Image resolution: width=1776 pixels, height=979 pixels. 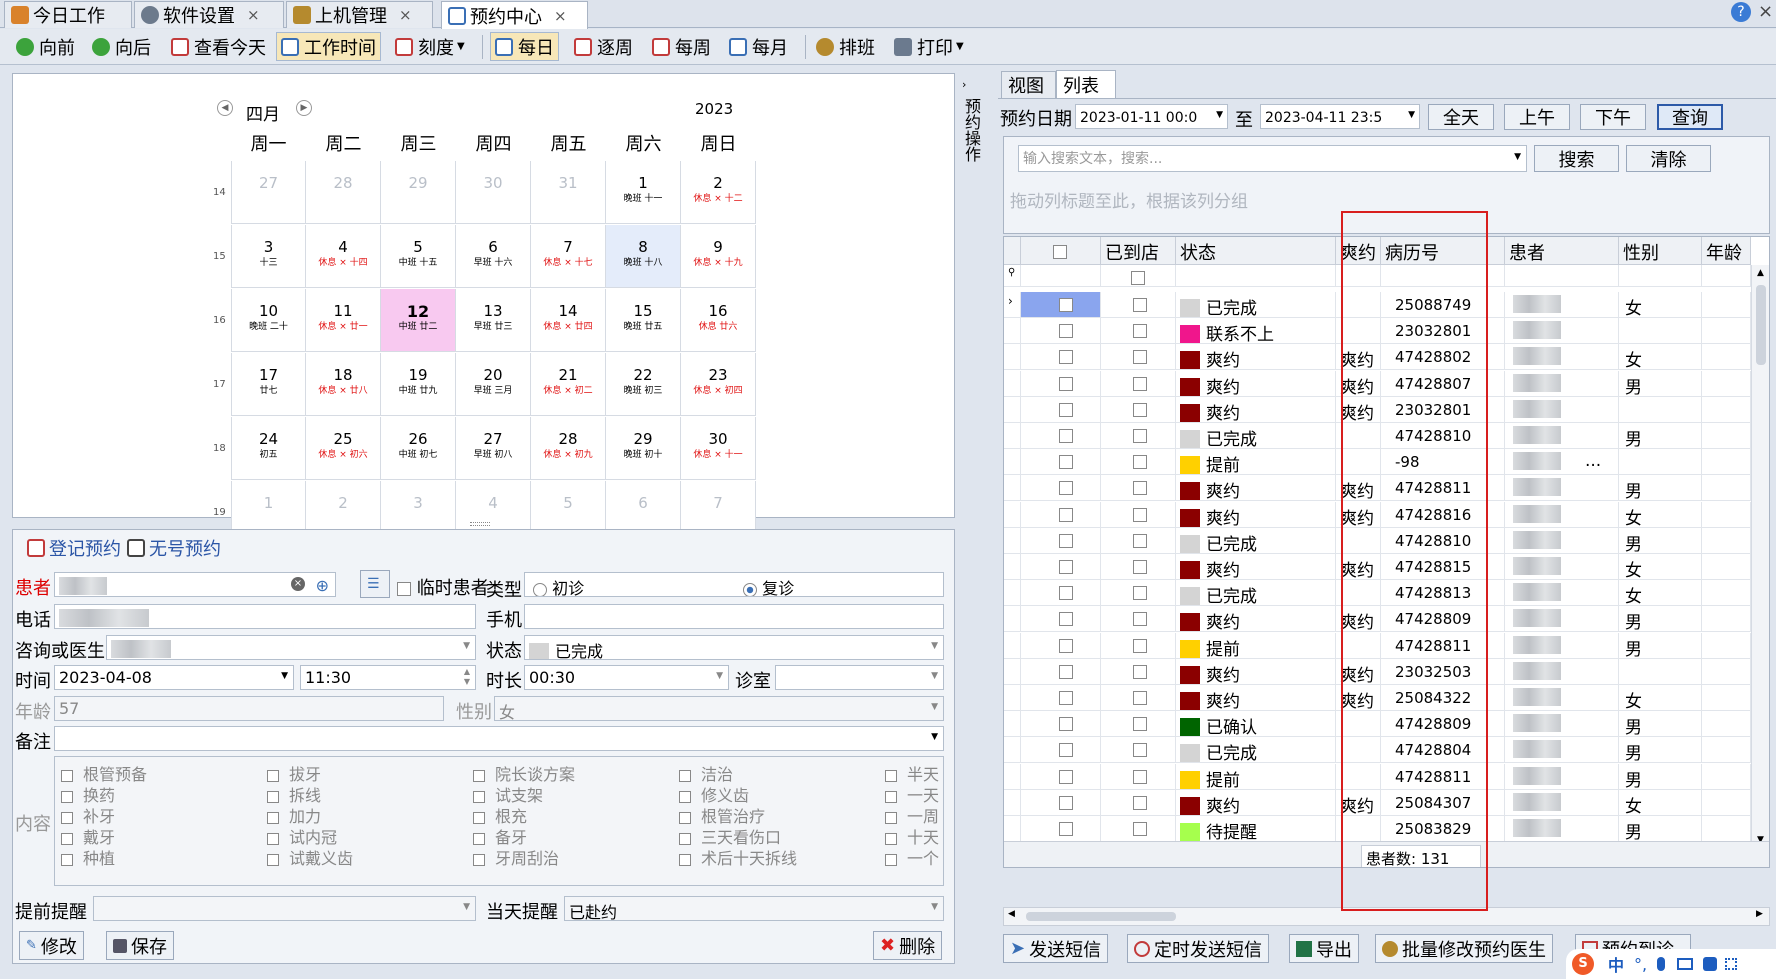 I want to click on weekly-view-button: 每周, so click(x=681, y=46).